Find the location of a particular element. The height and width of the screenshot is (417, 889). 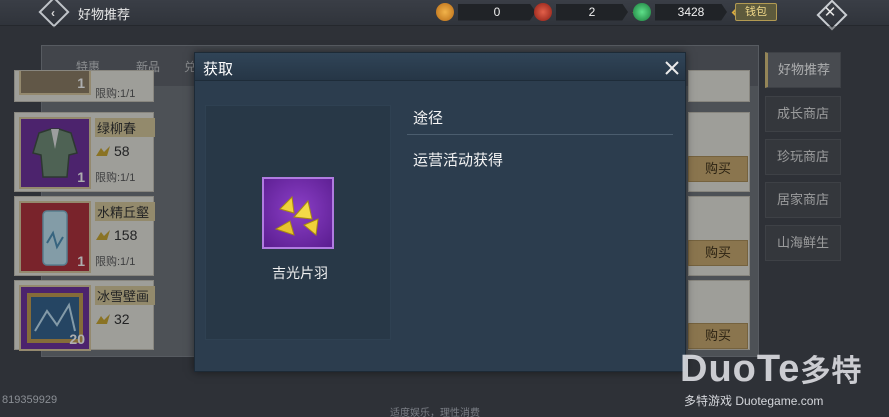

top-bar: ‹ 好物推荐 0 2 3428 钱包 ✕ is located at coordinates (444, 13).